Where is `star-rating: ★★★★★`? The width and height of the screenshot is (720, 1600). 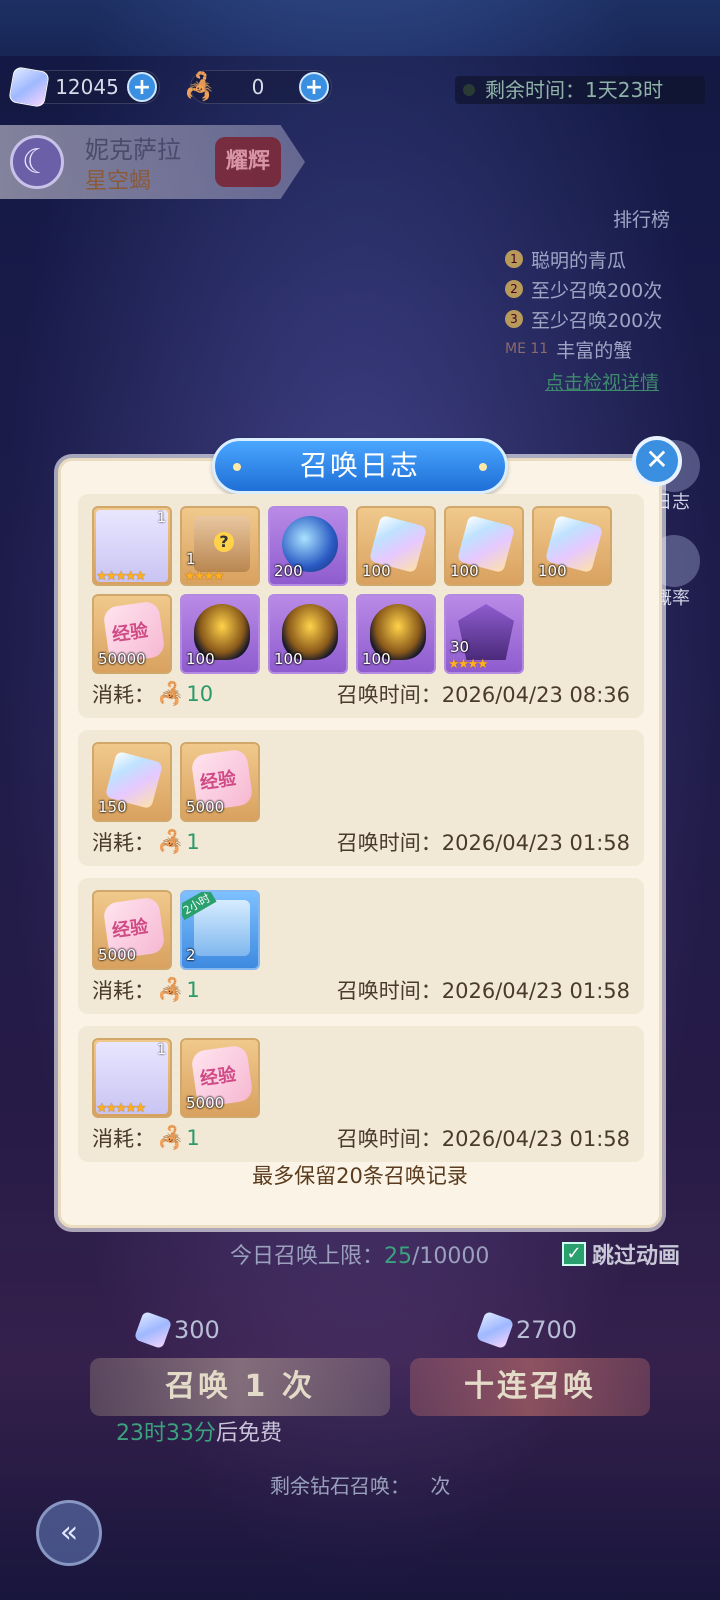 star-rating: ★★★★★ is located at coordinates (121, 1108).